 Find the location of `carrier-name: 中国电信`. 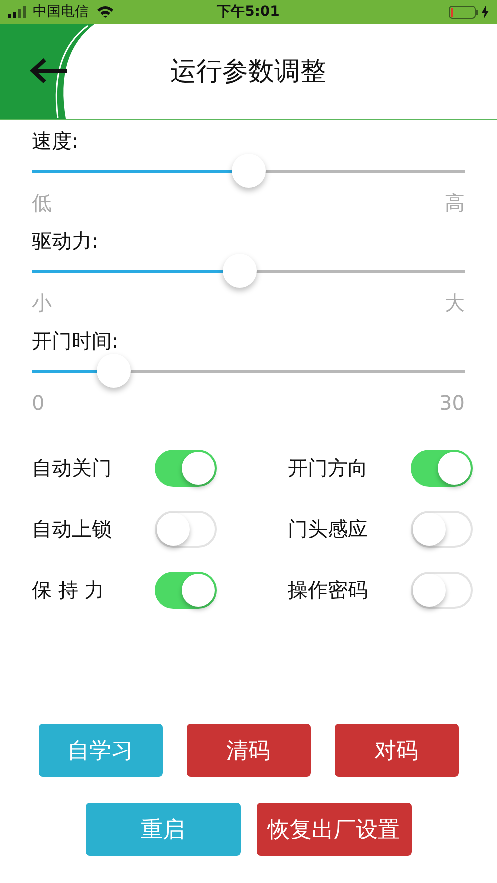

carrier-name: 中国电信 is located at coordinates (61, 12).